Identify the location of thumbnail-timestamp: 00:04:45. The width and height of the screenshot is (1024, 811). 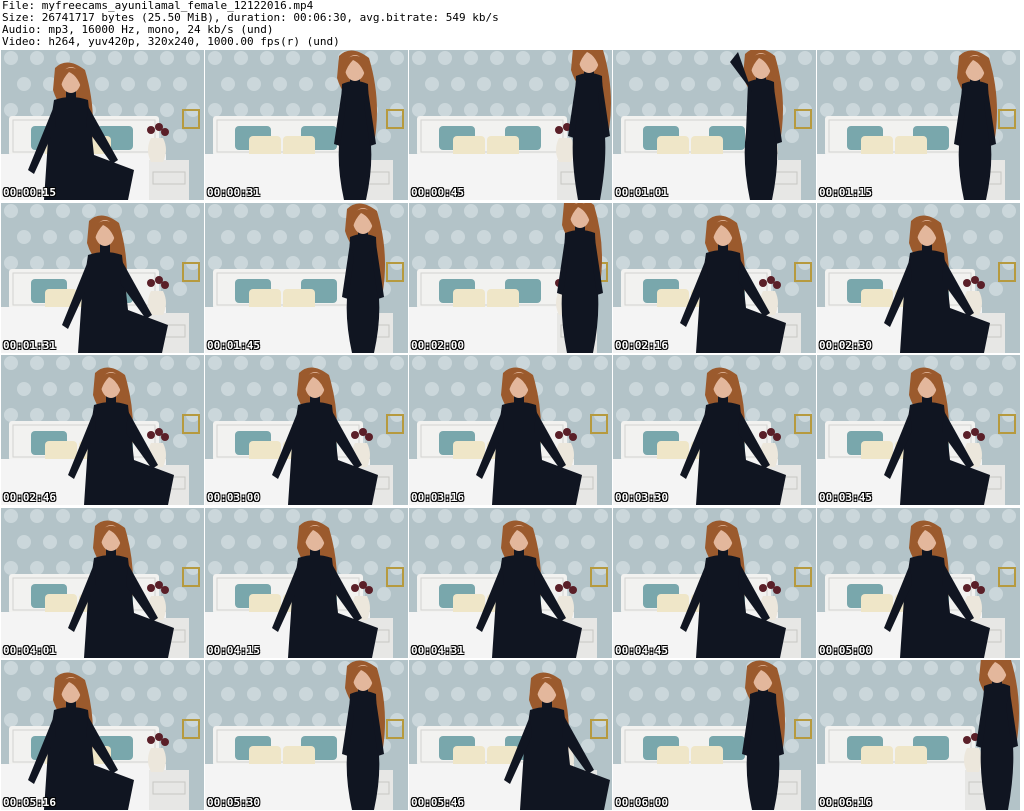
(641, 650).